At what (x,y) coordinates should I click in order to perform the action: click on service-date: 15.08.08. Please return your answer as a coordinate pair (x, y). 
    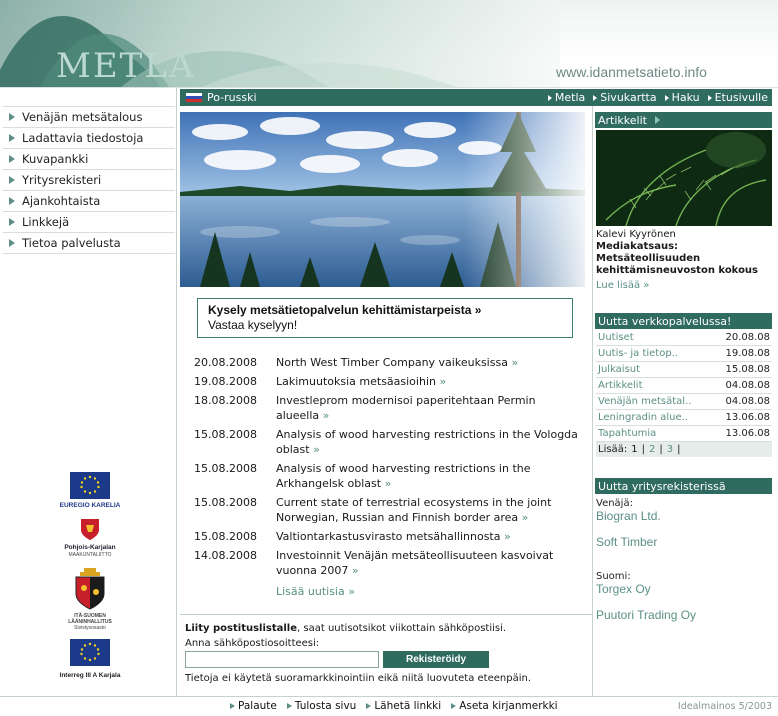
    Looking at the image, I should click on (747, 369).